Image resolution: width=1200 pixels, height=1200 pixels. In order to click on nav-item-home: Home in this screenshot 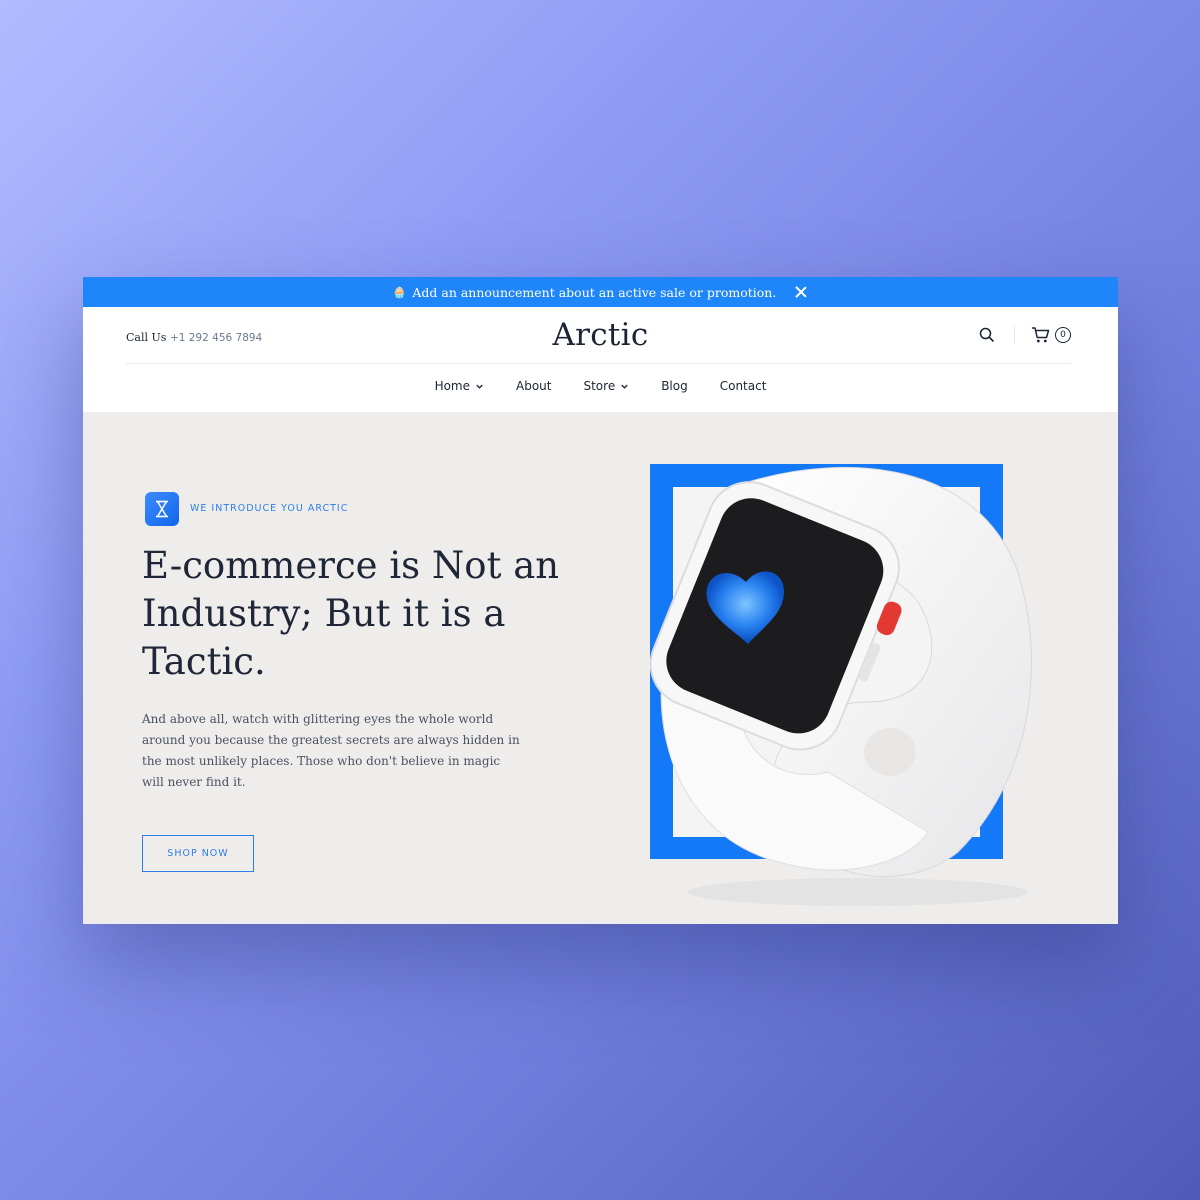, I will do `click(459, 386)`.